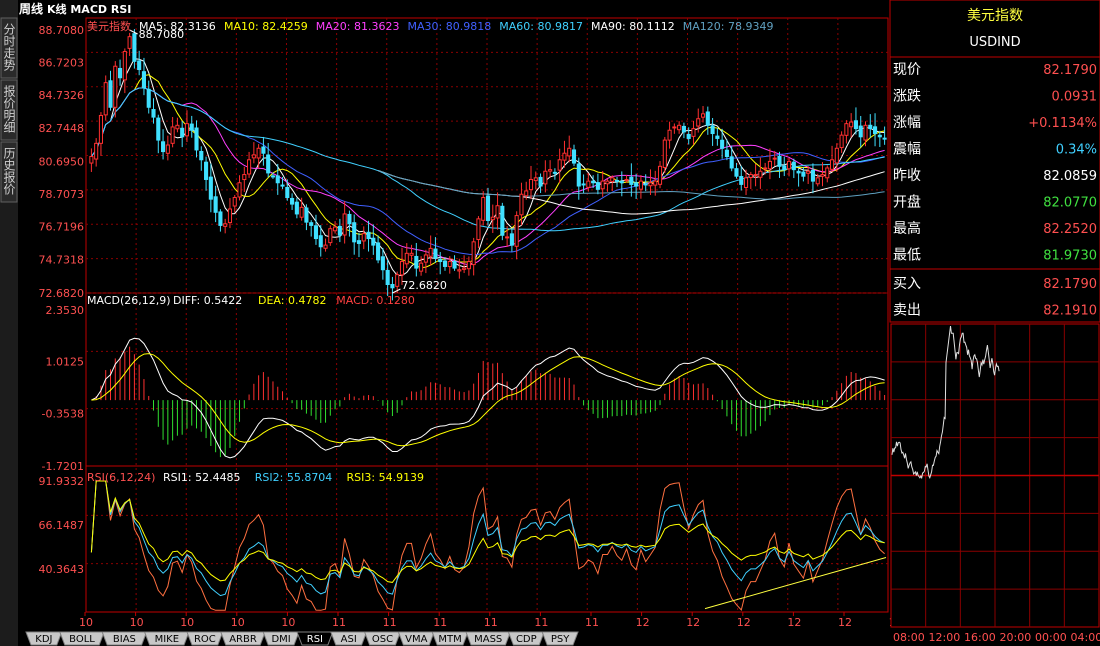 This screenshot has height=646, width=1100. I want to click on rsi-legend-entry: RSI1: 52.4485, so click(202, 477).